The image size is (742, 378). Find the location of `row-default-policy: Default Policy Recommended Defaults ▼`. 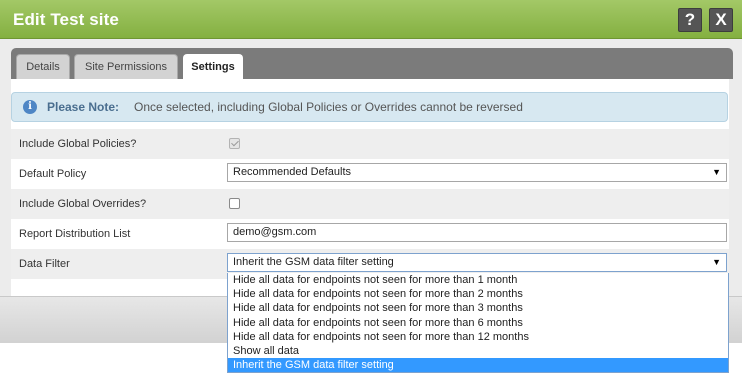

row-default-policy: Default Policy Recommended Defaults ▼ is located at coordinates (370, 174).